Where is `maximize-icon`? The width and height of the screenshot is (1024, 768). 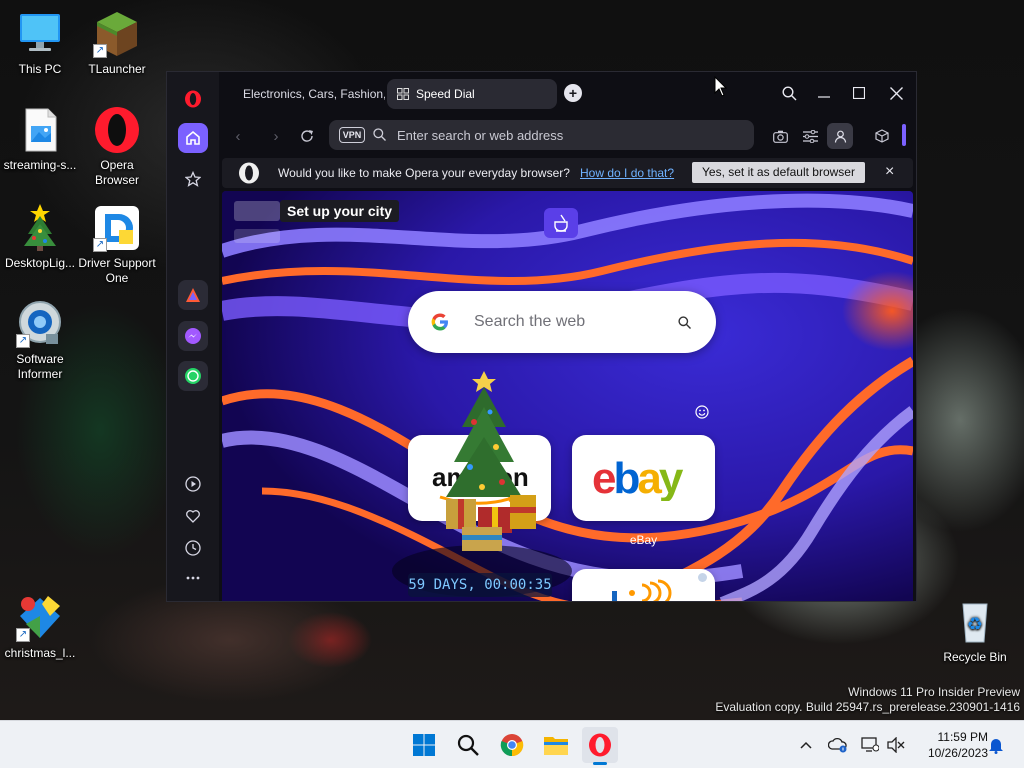 maximize-icon is located at coordinates (859, 93).